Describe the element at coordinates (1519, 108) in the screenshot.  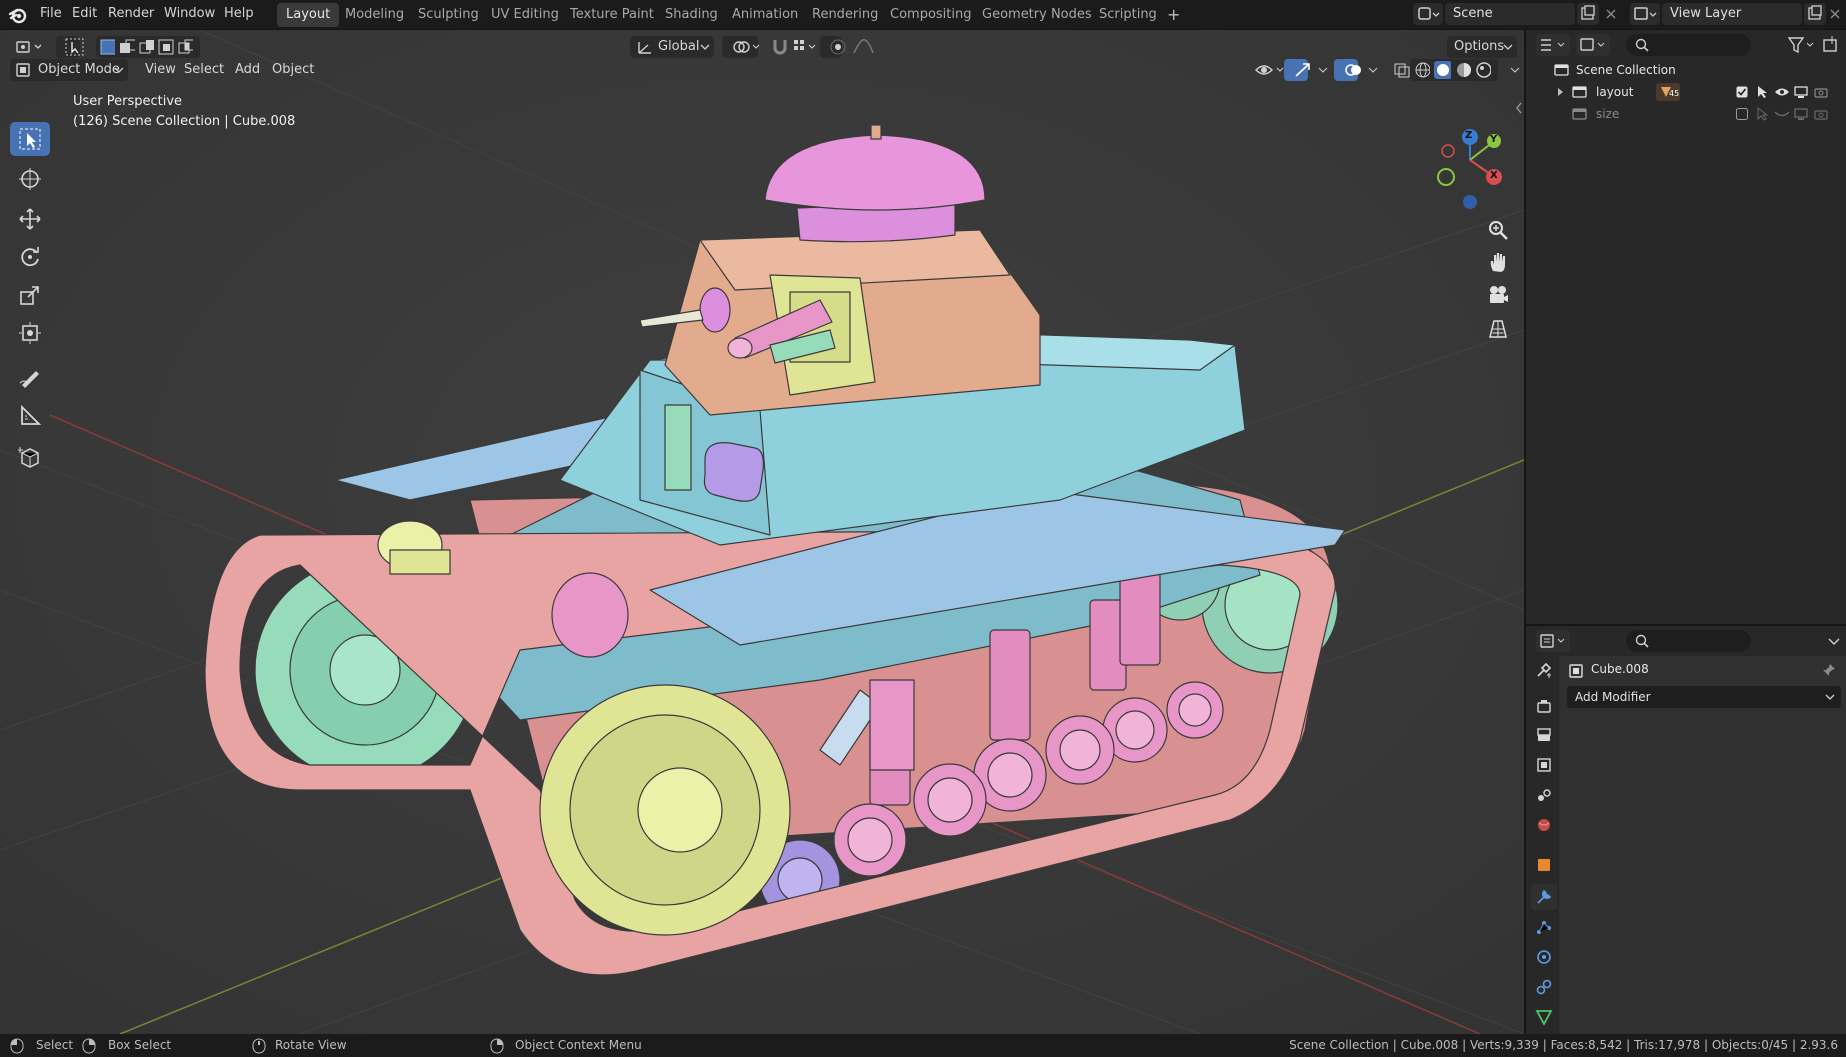
I see `sidebar-collapse-icon` at that location.